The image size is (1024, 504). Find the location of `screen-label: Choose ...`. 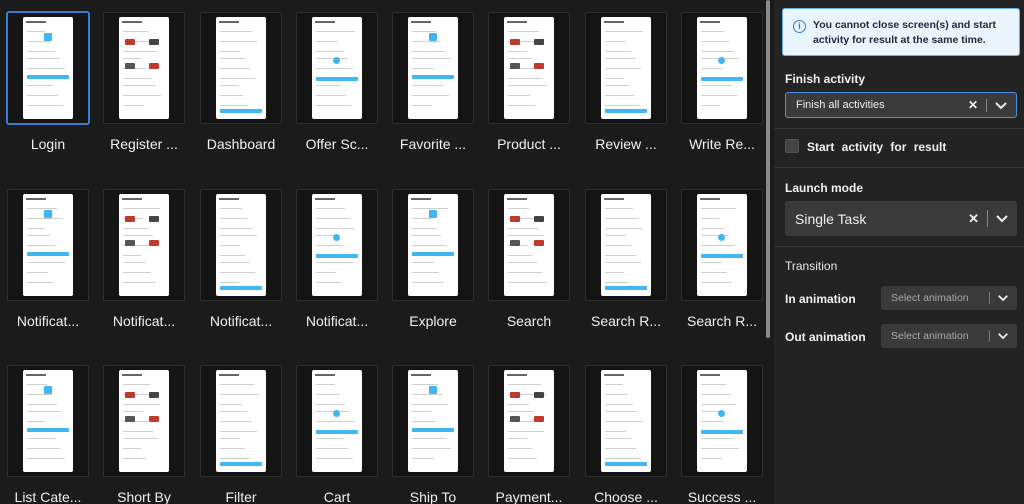

screen-label: Choose ... is located at coordinates (626, 496).